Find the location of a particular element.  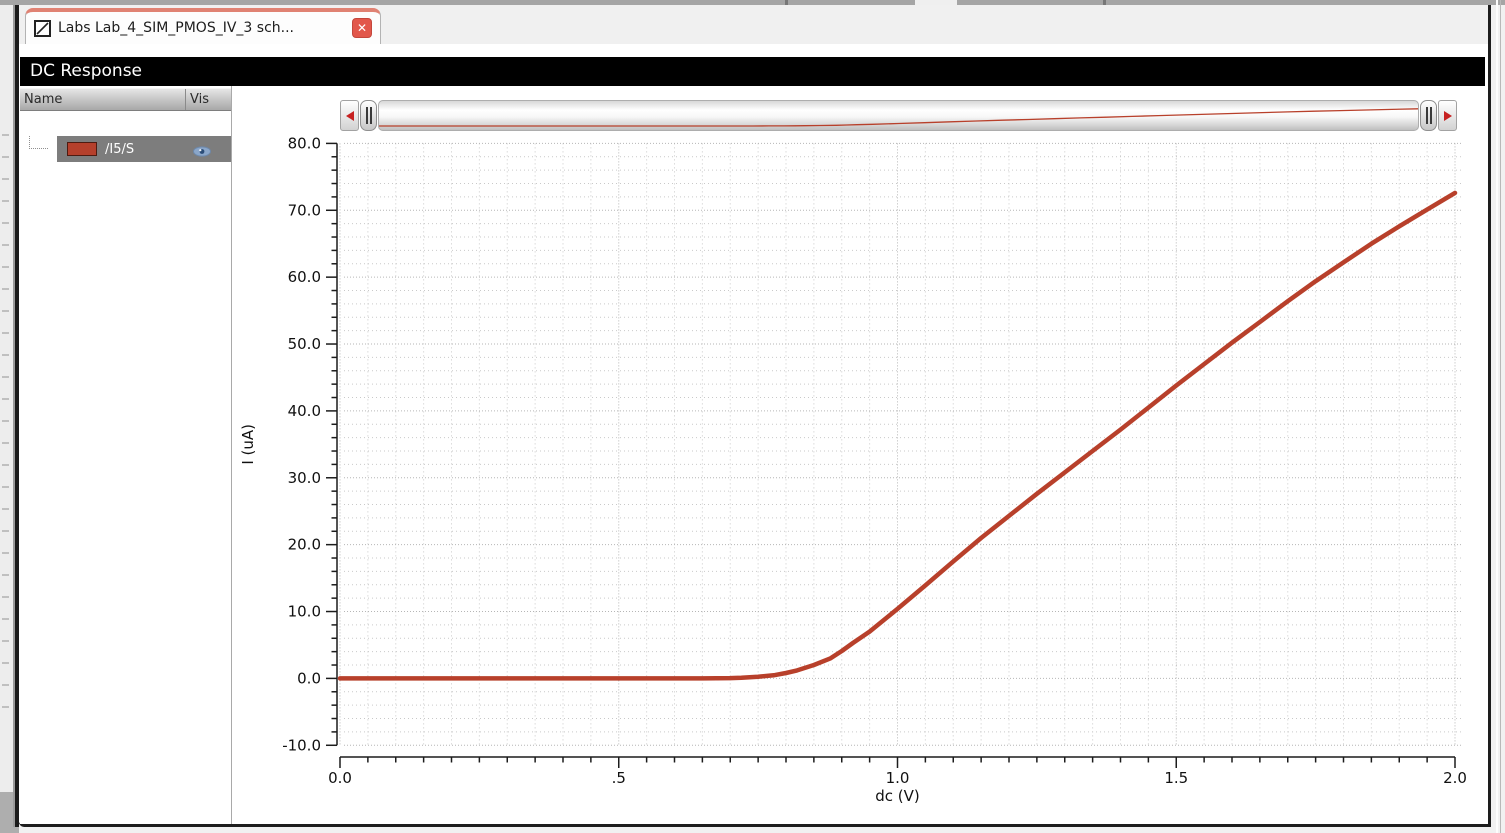

schematic-icon is located at coordinates (42, 28).